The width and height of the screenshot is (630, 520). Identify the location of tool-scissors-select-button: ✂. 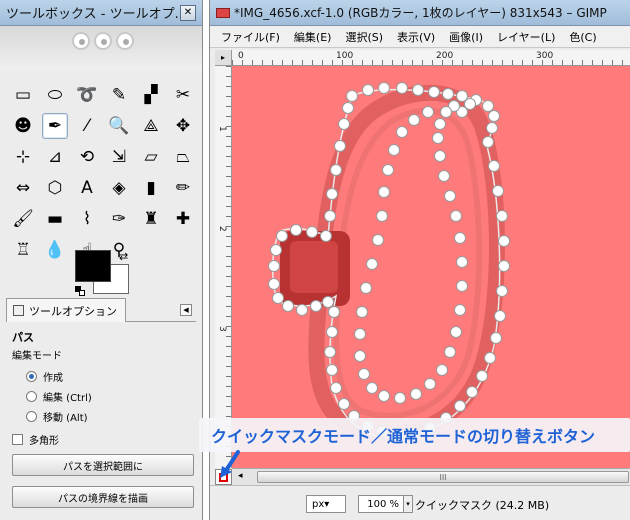
(183, 95).